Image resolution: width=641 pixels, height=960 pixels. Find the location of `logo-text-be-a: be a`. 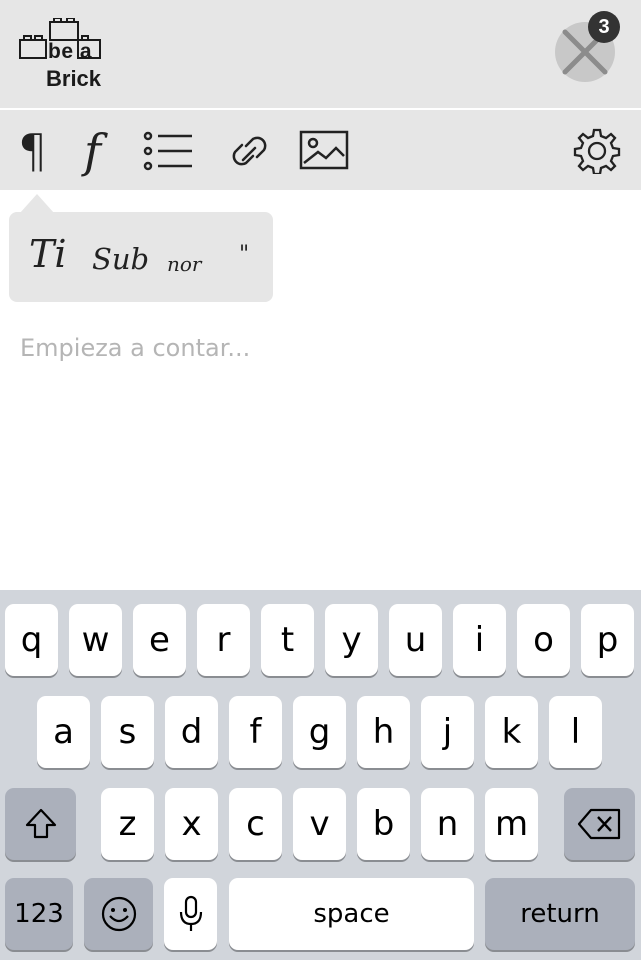

logo-text-be-a: be a is located at coordinates (70, 51).